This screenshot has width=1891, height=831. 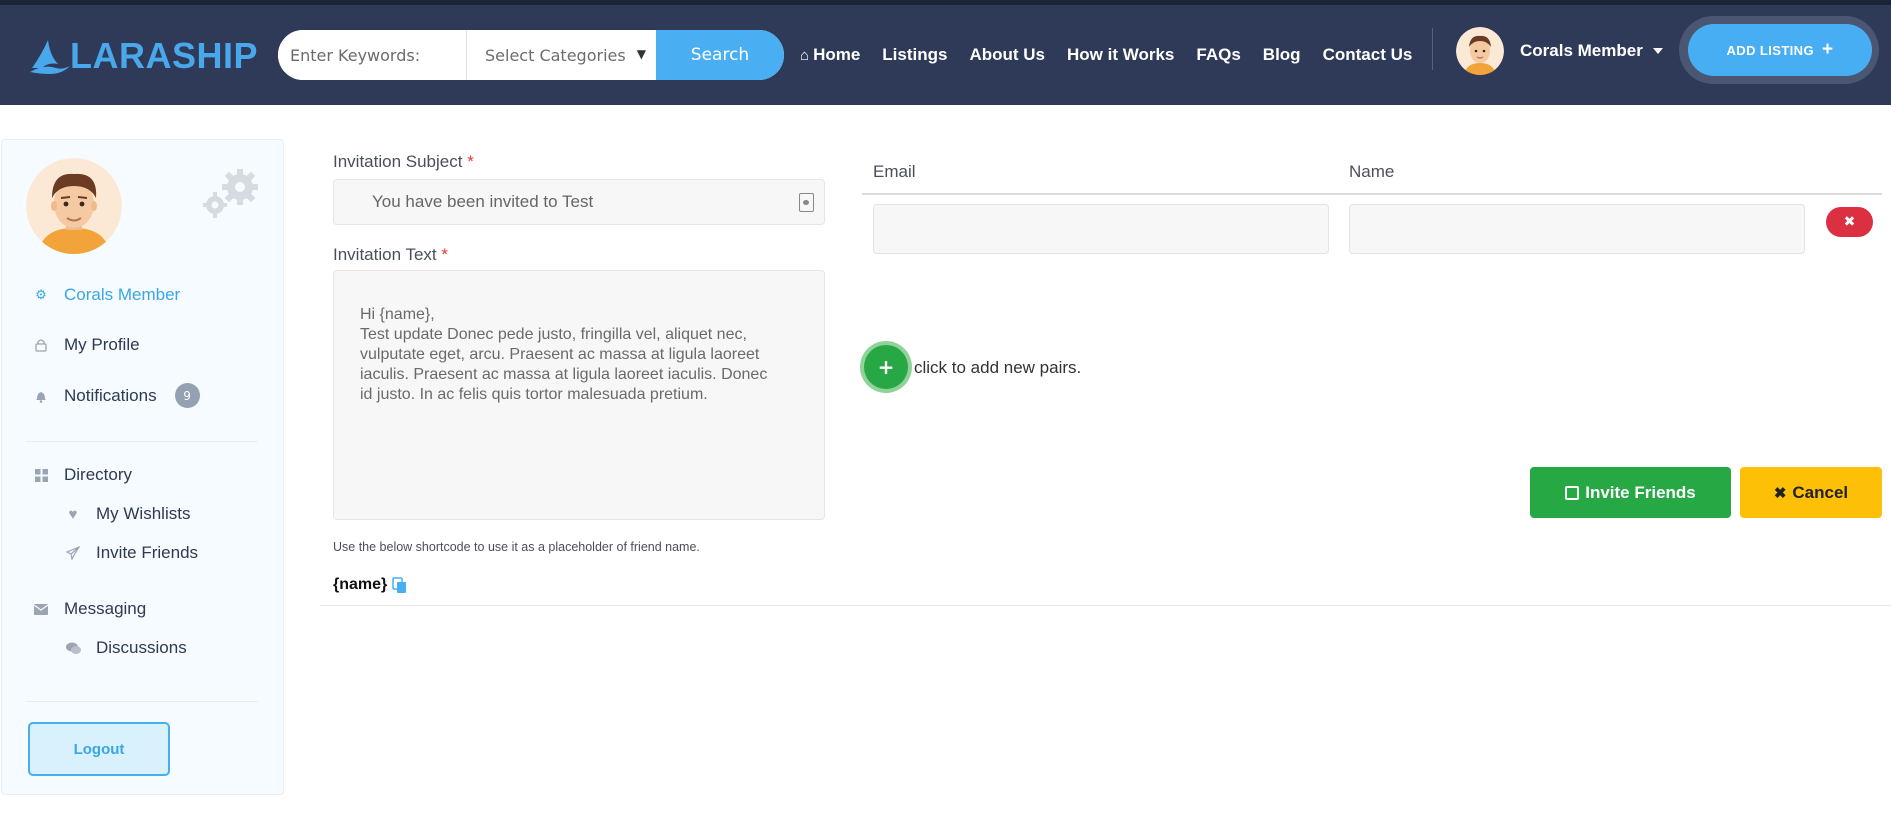 I want to click on pairs-header-divider, so click(x=1372, y=194).